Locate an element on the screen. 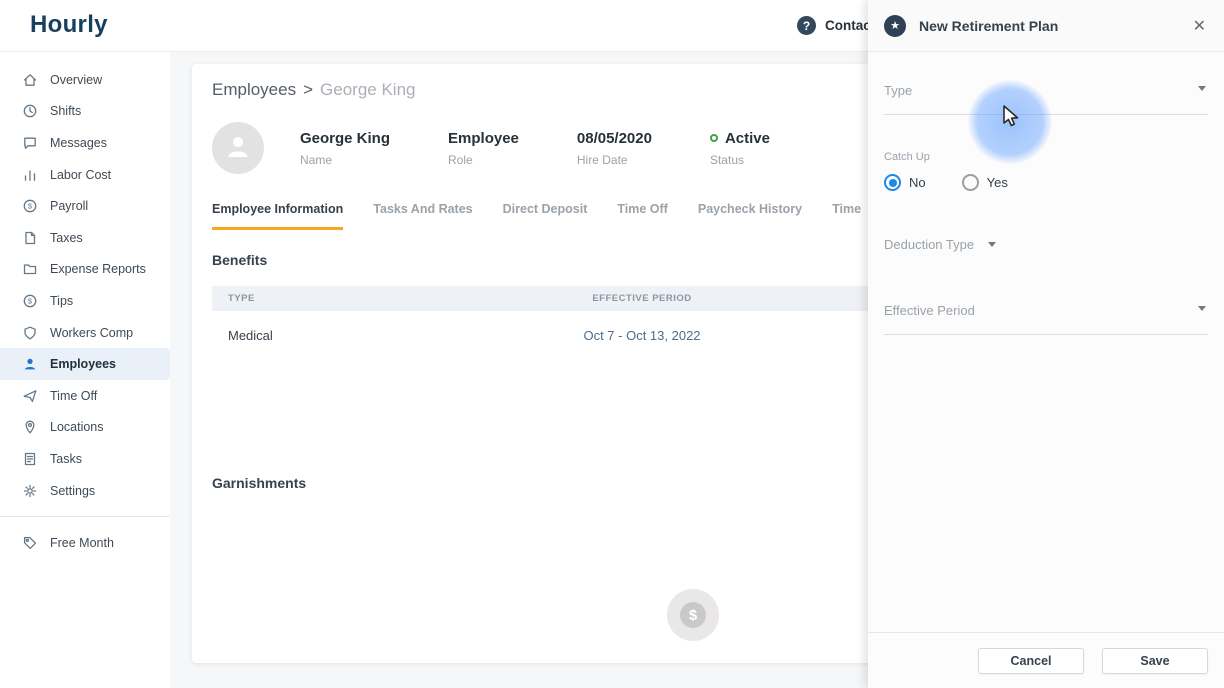 This screenshot has width=1224, height=688. drawer-header: ★ New Retirement Plan ✕ is located at coordinates (1046, 26).